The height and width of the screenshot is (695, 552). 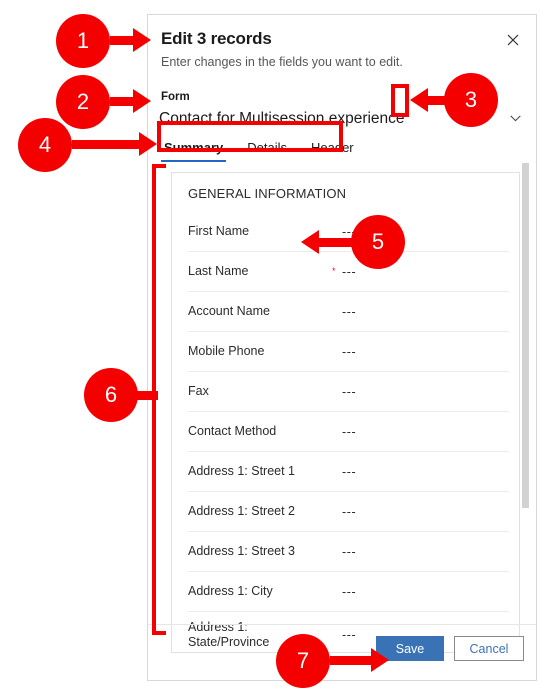 What do you see at coordinates (410, 648) in the screenshot?
I see `save-button: Save` at bounding box center [410, 648].